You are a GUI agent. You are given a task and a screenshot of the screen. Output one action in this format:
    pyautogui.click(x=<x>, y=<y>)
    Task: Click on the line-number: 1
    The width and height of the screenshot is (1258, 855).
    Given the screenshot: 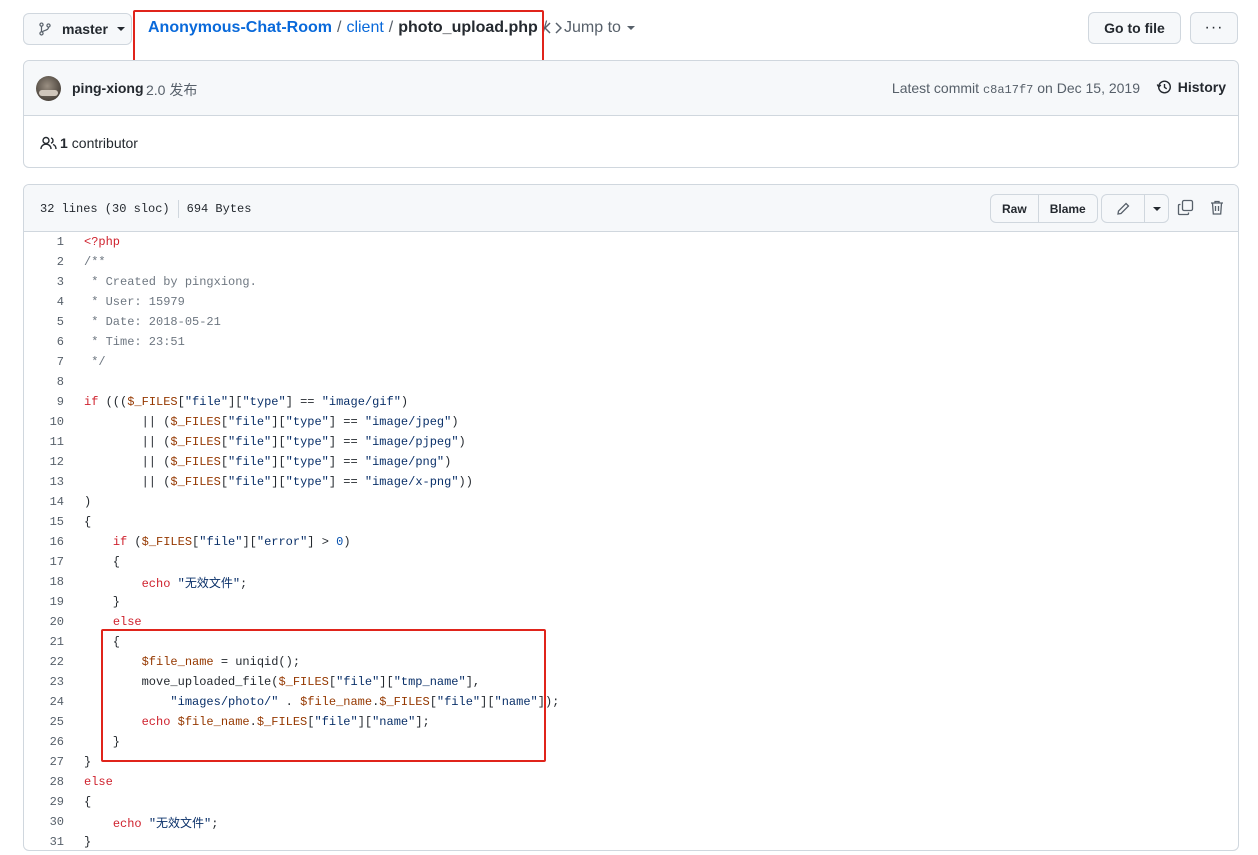 What is the action you would take?
    pyautogui.click(x=44, y=242)
    